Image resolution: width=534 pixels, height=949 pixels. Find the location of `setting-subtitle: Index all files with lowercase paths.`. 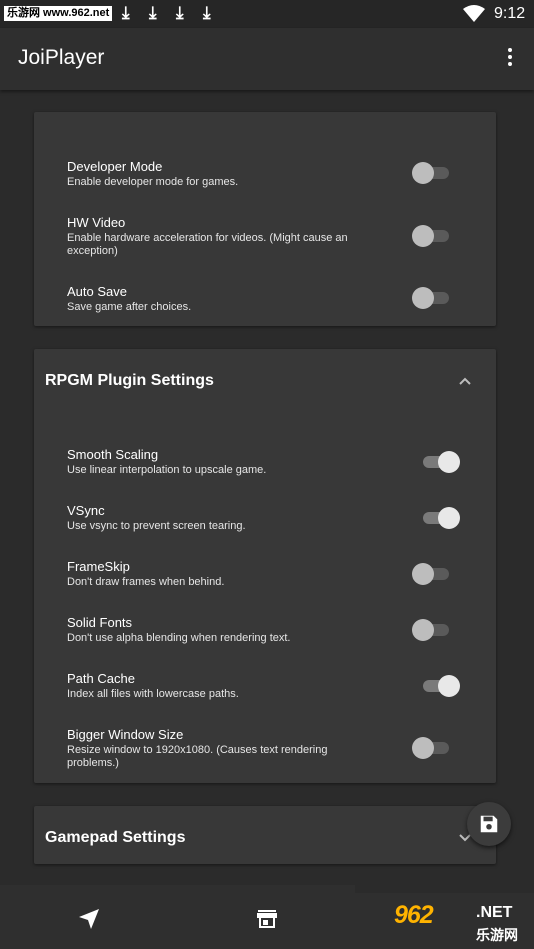

setting-subtitle: Index all files with lowercase paths. is located at coordinates (153, 694).